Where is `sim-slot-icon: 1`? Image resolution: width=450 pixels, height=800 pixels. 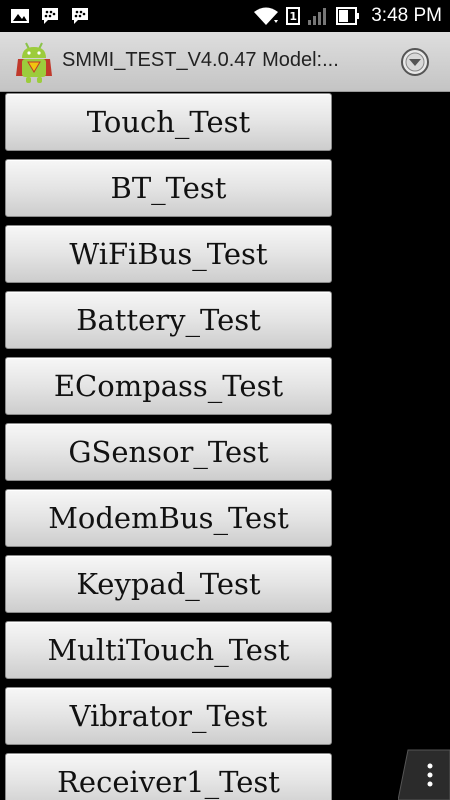
sim-slot-icon: 1 is located at coordinates (293, 16).